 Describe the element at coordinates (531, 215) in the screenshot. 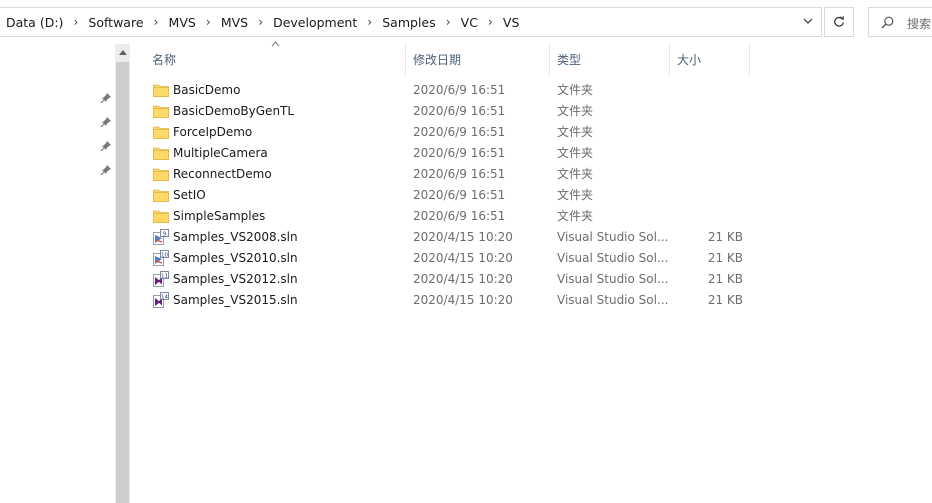

I see `file-list-item: SimpleSamples 2020/6/9 16:51 文件夹` at that location.